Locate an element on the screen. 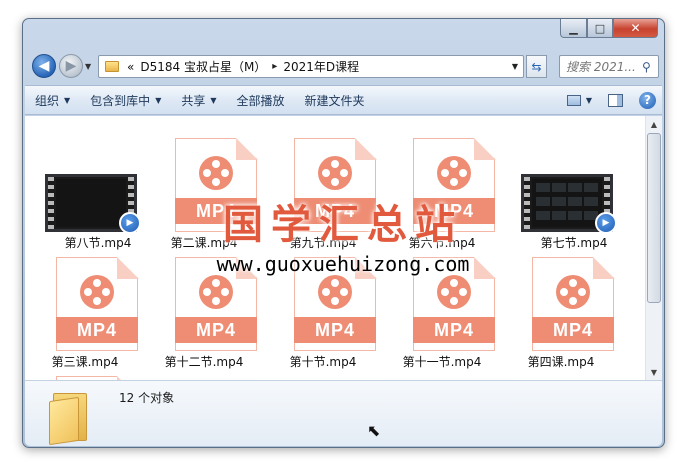  include-library-label: 包含到库中 is located at coordinates (120, 100).